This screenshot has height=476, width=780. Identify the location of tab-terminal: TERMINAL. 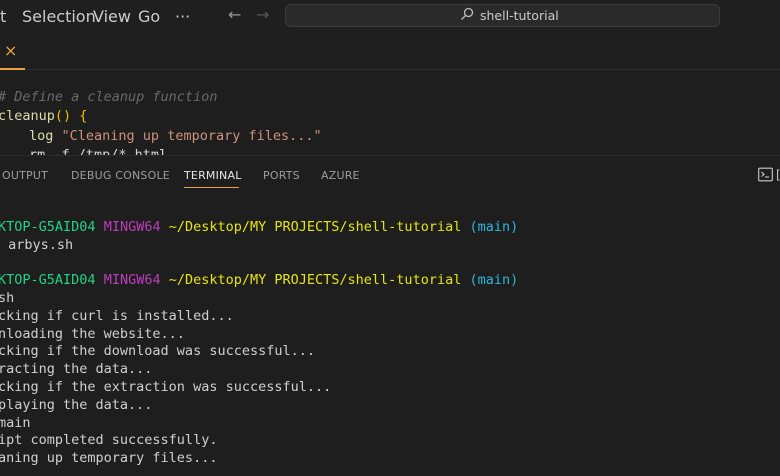
(213, 175).